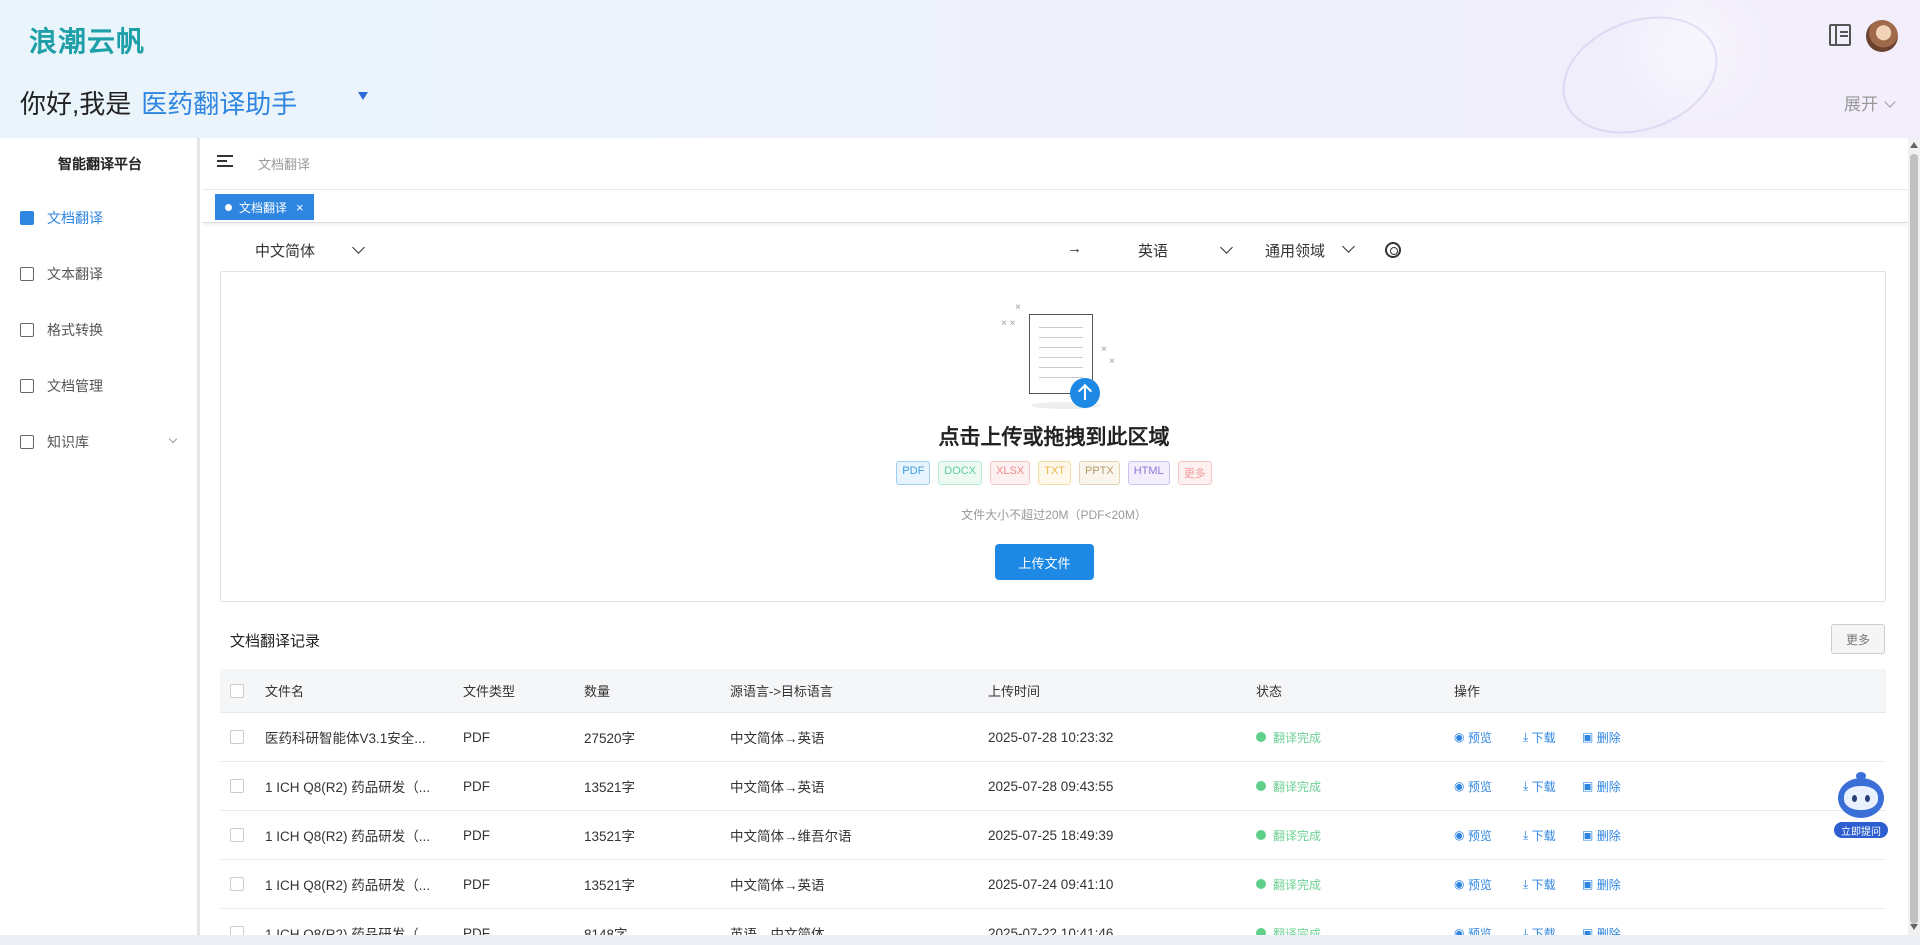 The width and height of the screenshot is (1920, 945). Describe the element at coordinates (87, 40) in the screenshot. I see `app-logo: 浪潮云帆` at that location.